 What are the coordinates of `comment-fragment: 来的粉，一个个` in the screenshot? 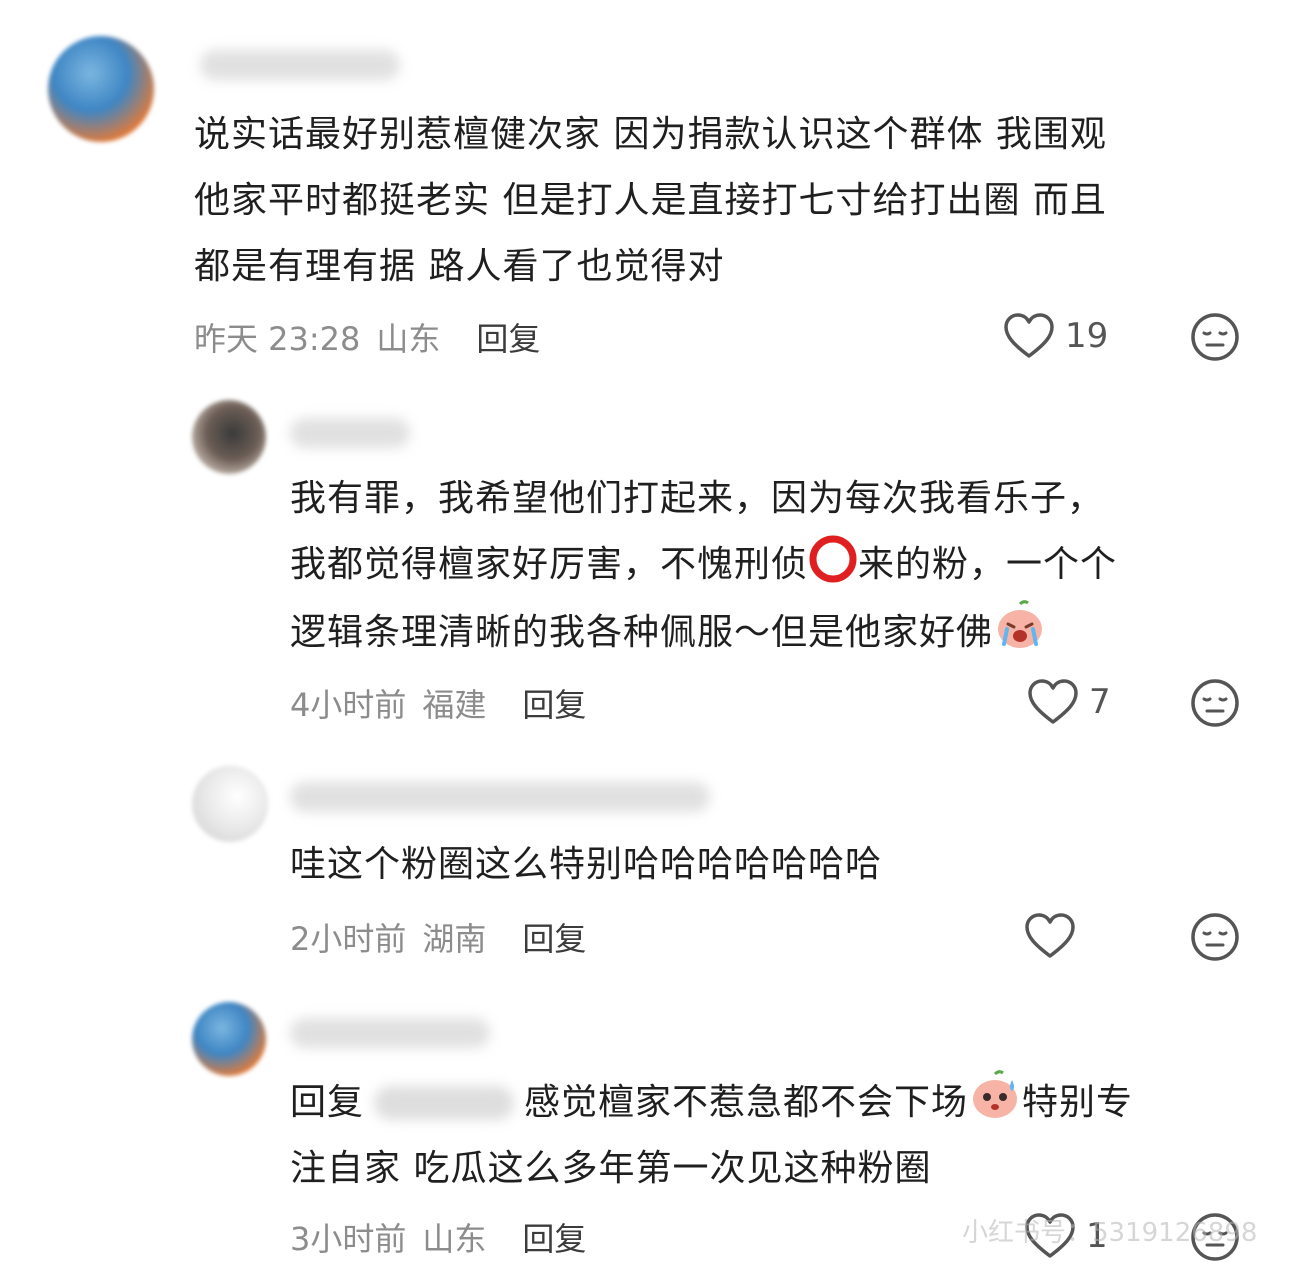 It's located at (988, 564).